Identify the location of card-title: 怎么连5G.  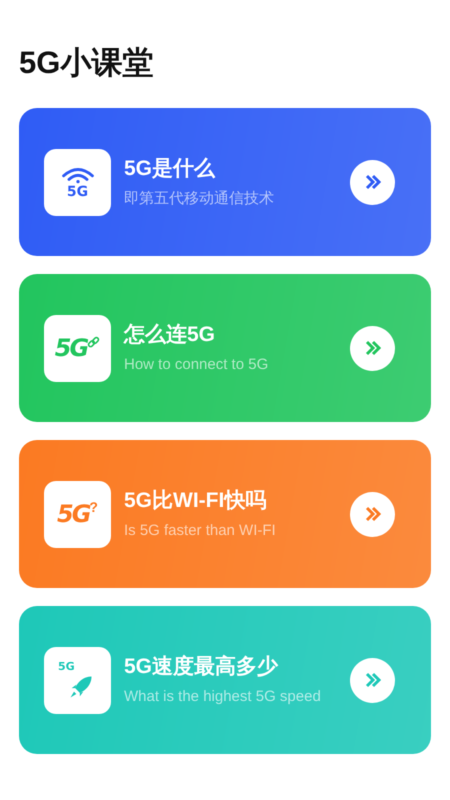
(170, 335).